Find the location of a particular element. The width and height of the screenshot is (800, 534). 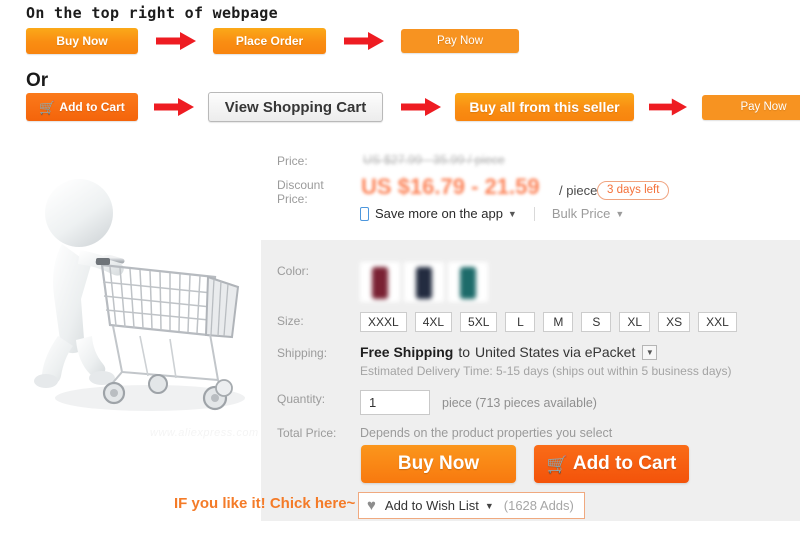

add-to-cart-label: Add to Cart is located at coordinates (624, 463).